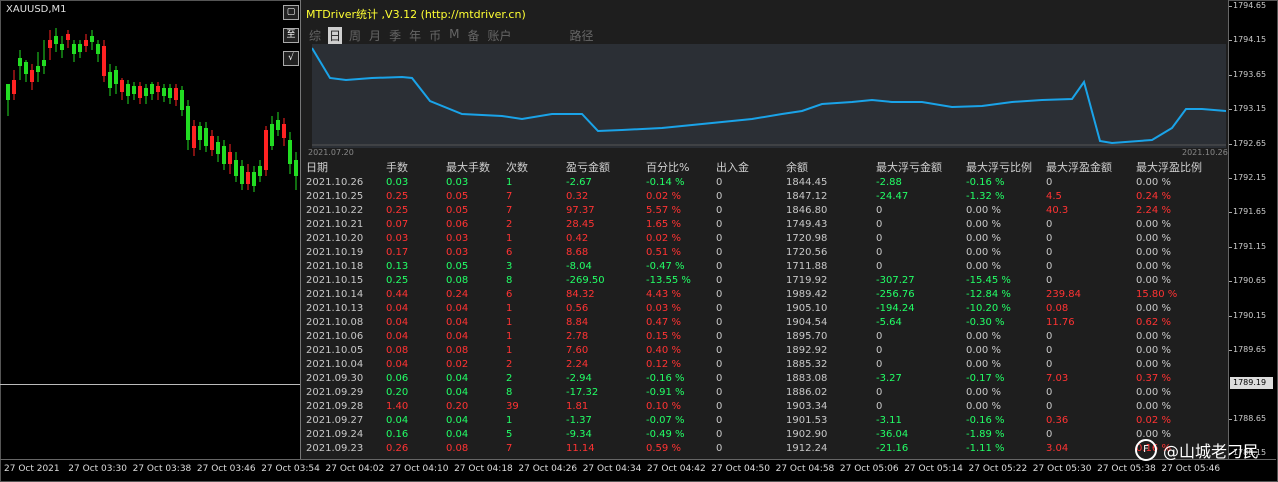  What do you see at coordinates (315, 35) in the screenshot?
I see `tab-0: 综` at bounding box center [315, 35].